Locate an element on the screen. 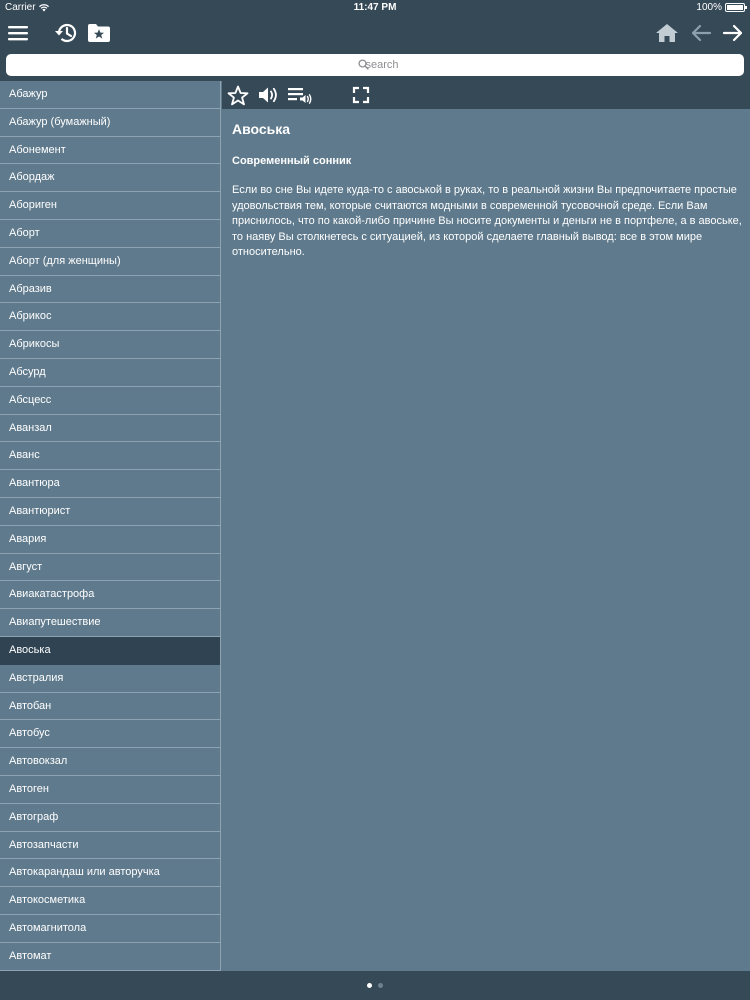  list-item: Авоська is located at coordinates (110, 650).